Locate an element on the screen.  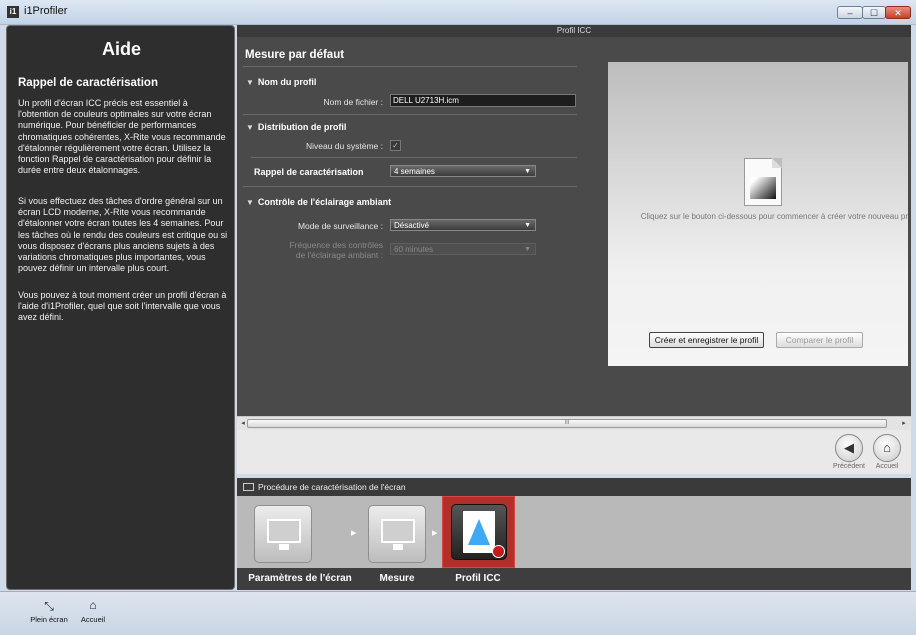
step-label-display-settings: Paramètres de l'écran is located at coordinates (300, 578).